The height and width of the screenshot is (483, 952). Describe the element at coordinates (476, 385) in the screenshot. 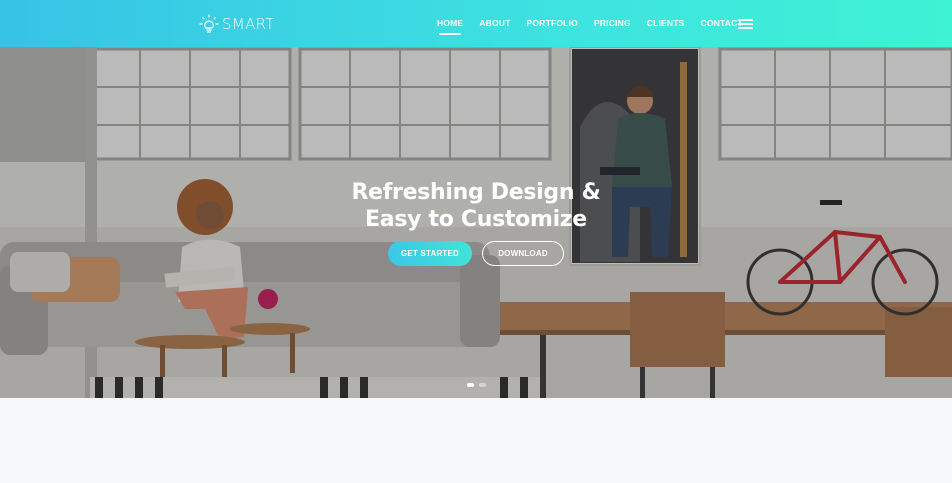

I see `slider-pagination` at that location.